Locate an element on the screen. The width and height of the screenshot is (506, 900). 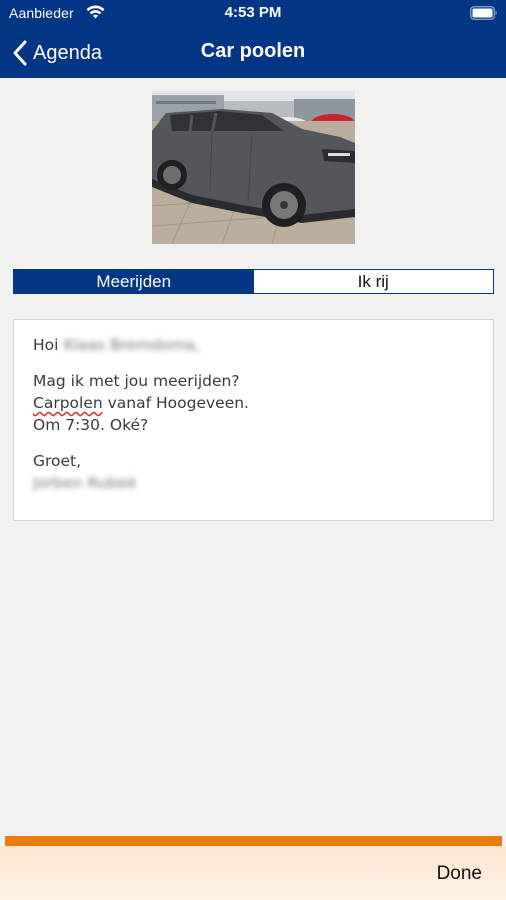
greeting: Hoi is located at coordinates (46, 345).